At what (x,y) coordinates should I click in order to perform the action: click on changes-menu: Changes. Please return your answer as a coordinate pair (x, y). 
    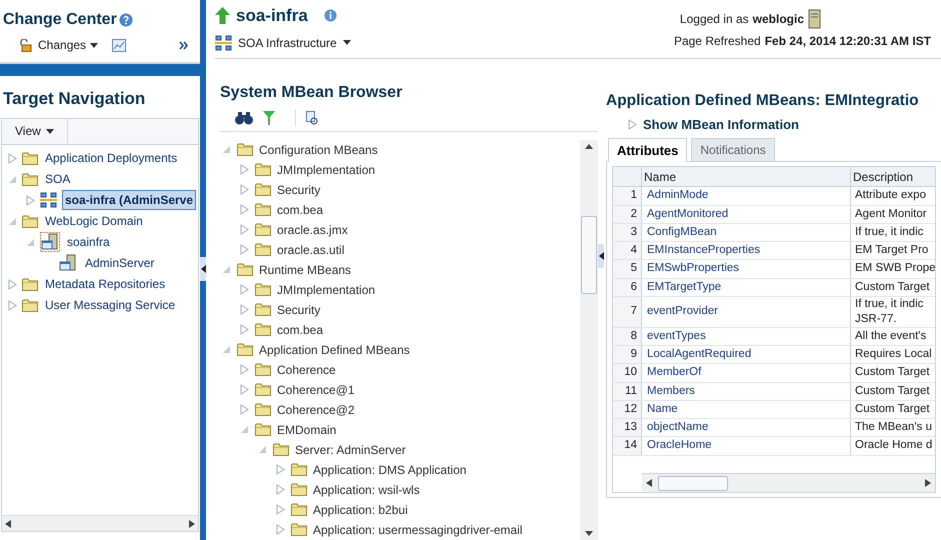
    Looking at the image, I should click on (68, 45).